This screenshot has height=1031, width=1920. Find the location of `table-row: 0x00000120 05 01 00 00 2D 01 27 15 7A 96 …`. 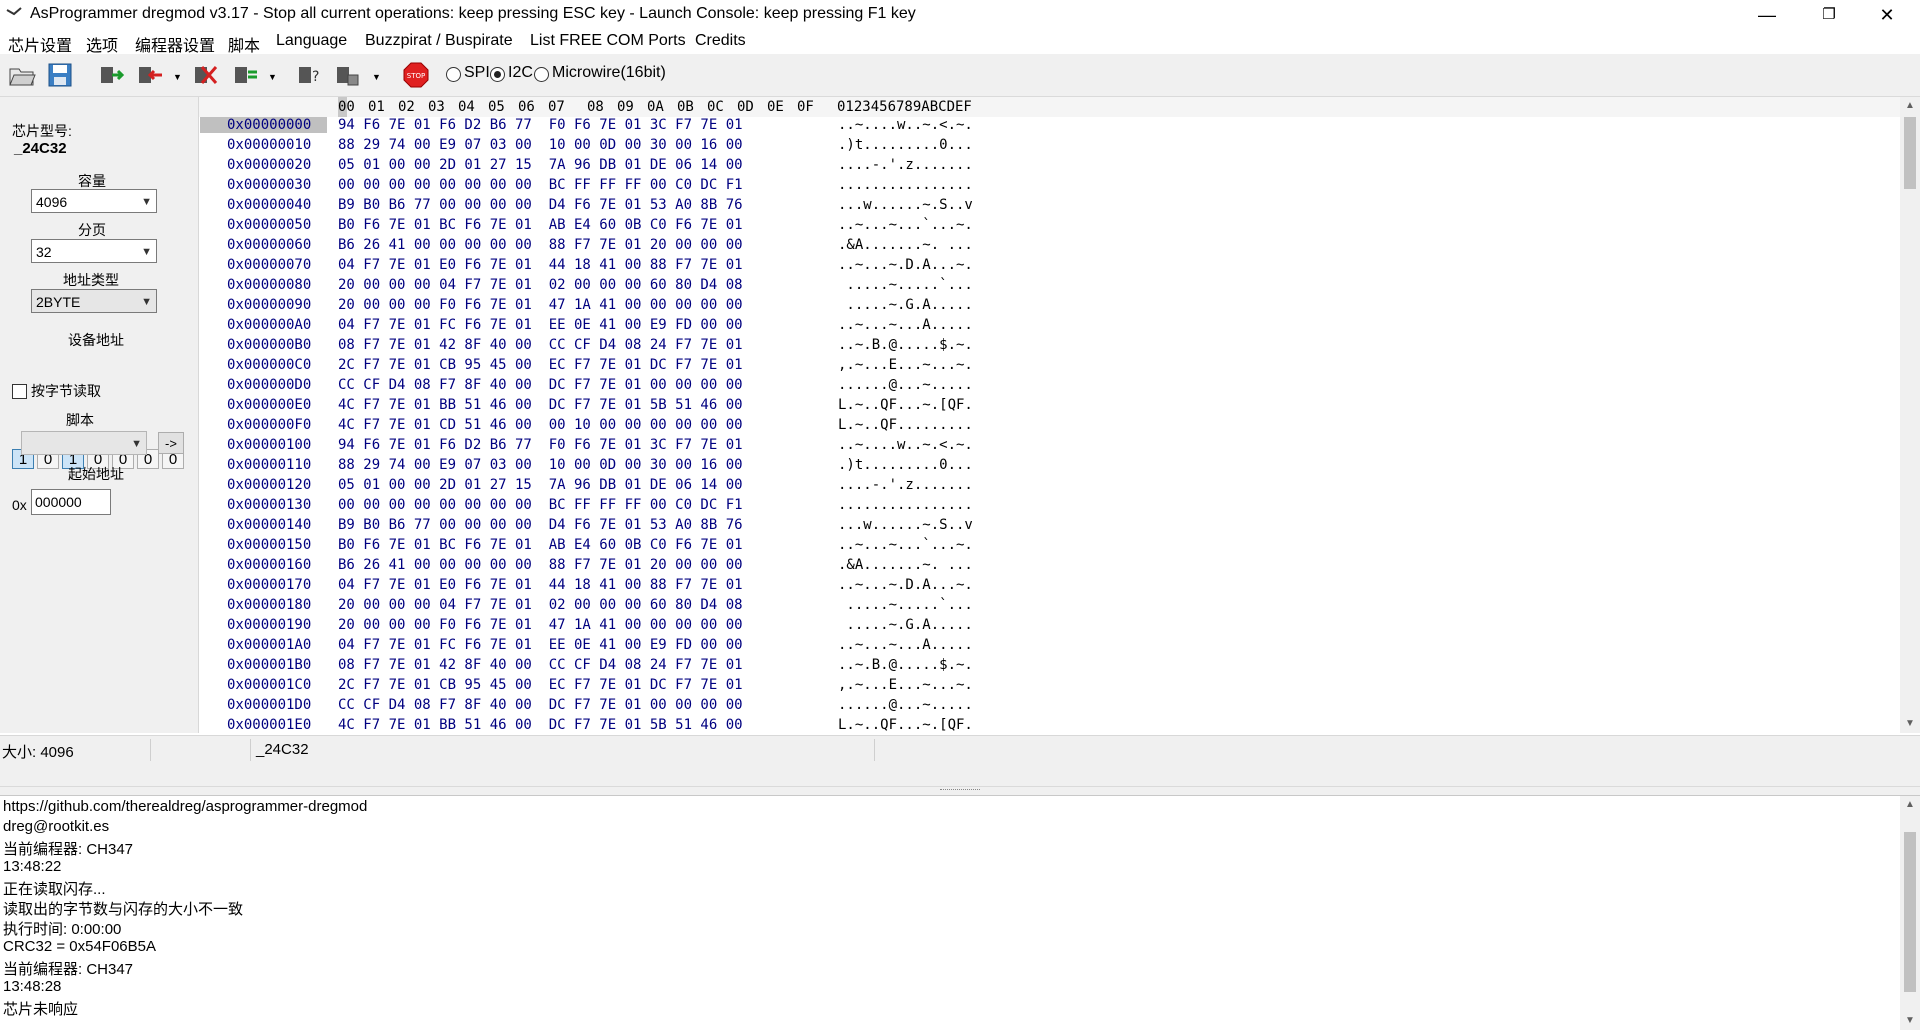

table-row: 0x00000120 05 01 00 00 2D 01 27 15 7A 96 … is located at coordinates (699, 487).